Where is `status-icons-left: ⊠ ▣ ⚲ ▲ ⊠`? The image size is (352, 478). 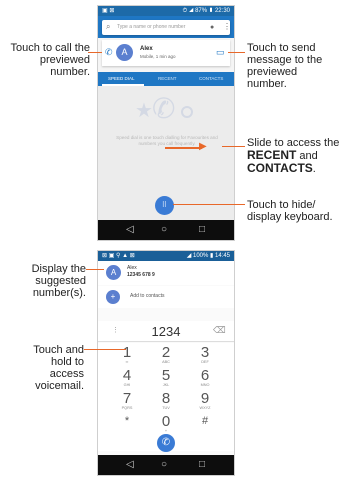 status-icons-left: ⊠ ▣ ⚲ ▲ ⊠ is located at coordinates (118, 256).